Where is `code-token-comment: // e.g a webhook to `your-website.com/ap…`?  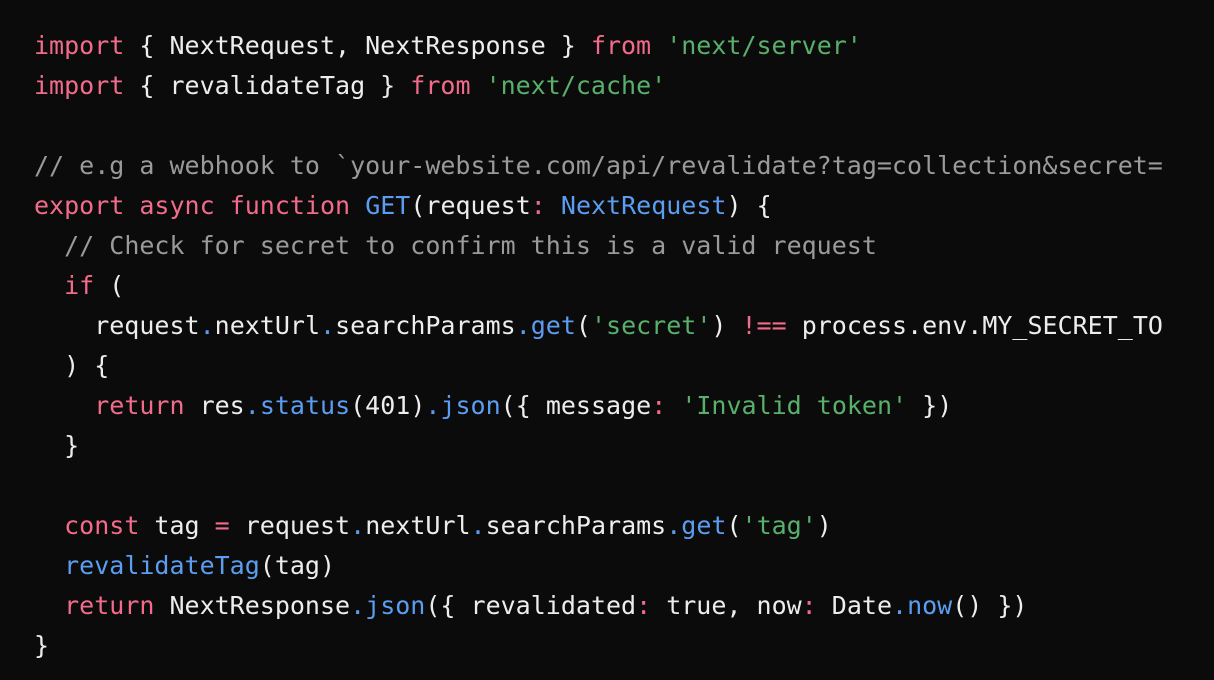 code-token-comment: // e.g a webhook to `your-website.com/ap… is located at coordinates (598, 165).